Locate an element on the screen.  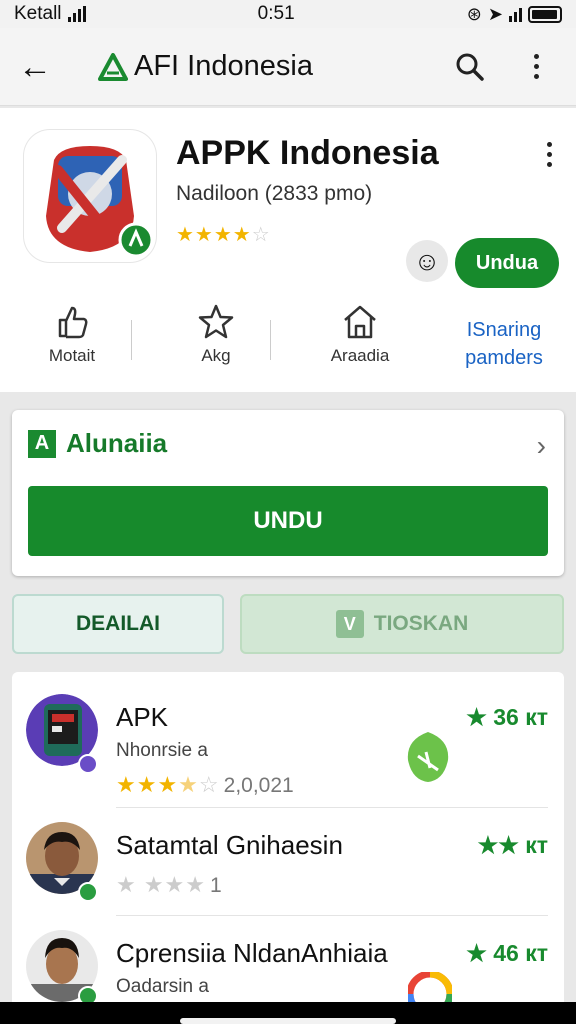
star-icon is located at coordinates (216, 322).